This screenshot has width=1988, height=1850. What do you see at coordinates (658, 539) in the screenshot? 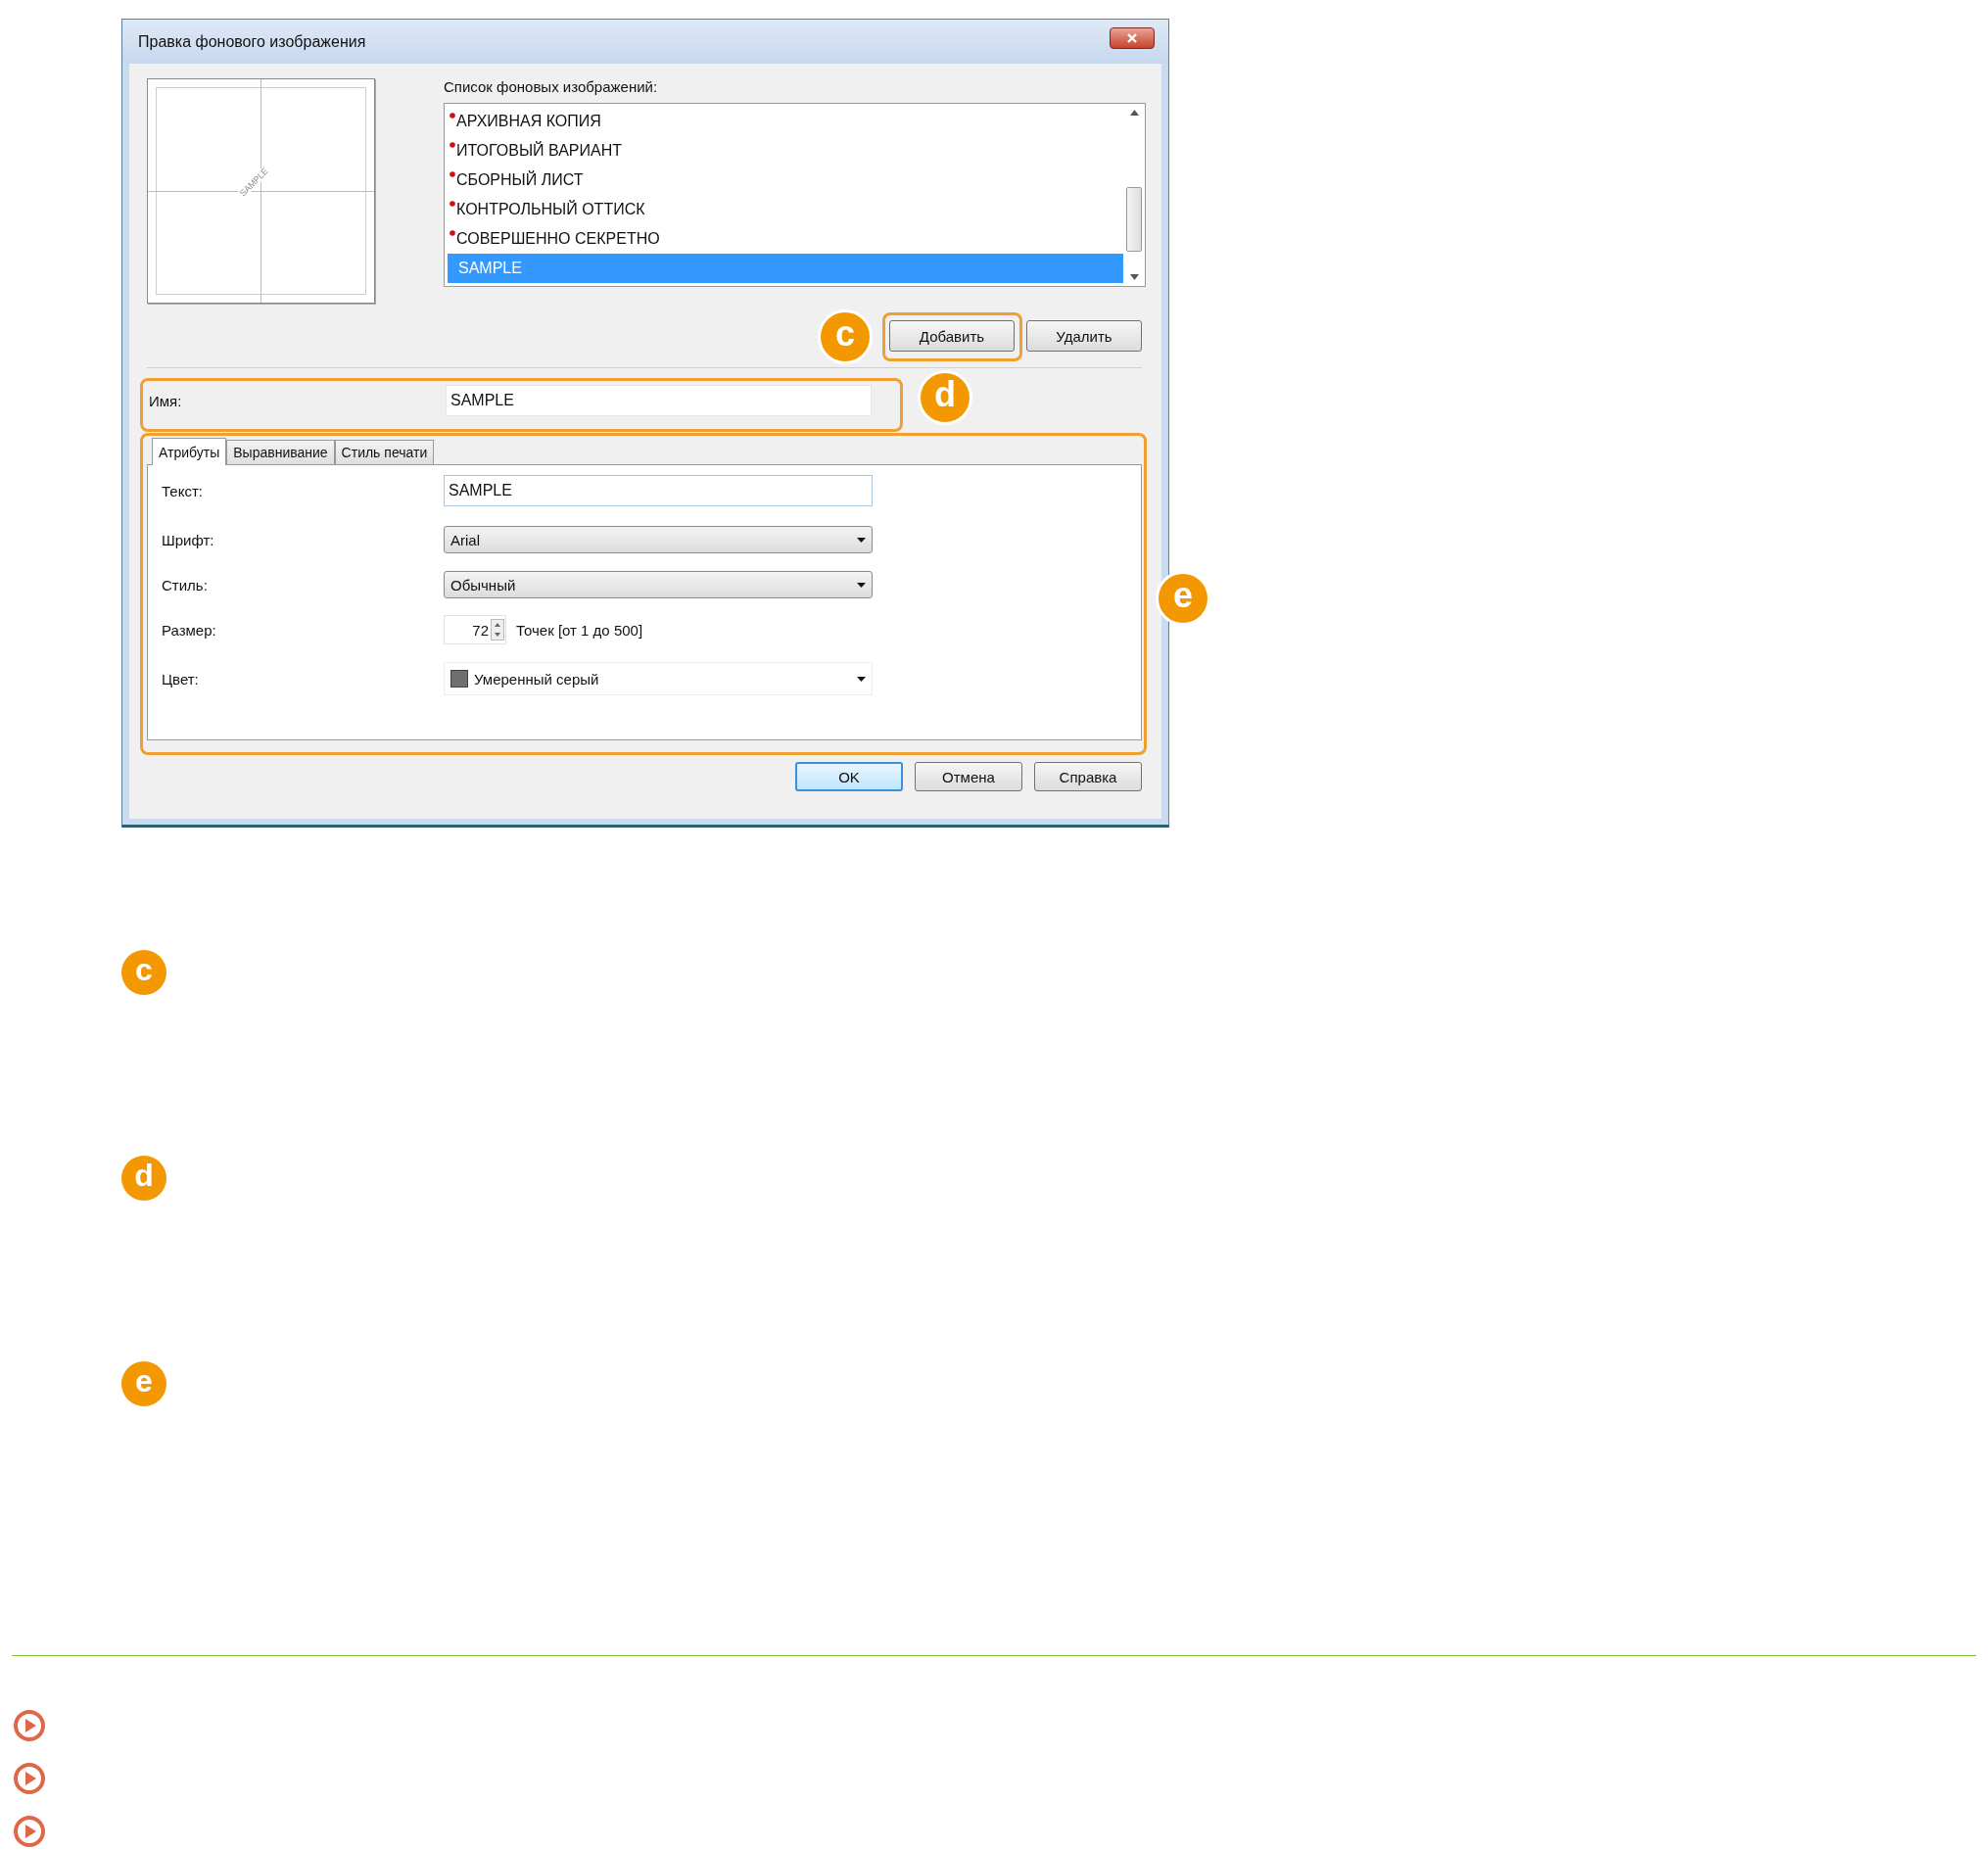
I see `dropdown: Arial` at bounding box center [658, 539].